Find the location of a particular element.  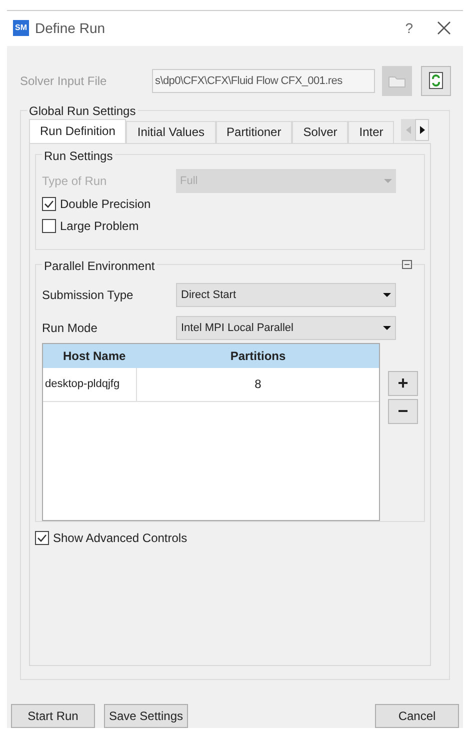

tab: Run Definition is located at coordinates (77, 130).